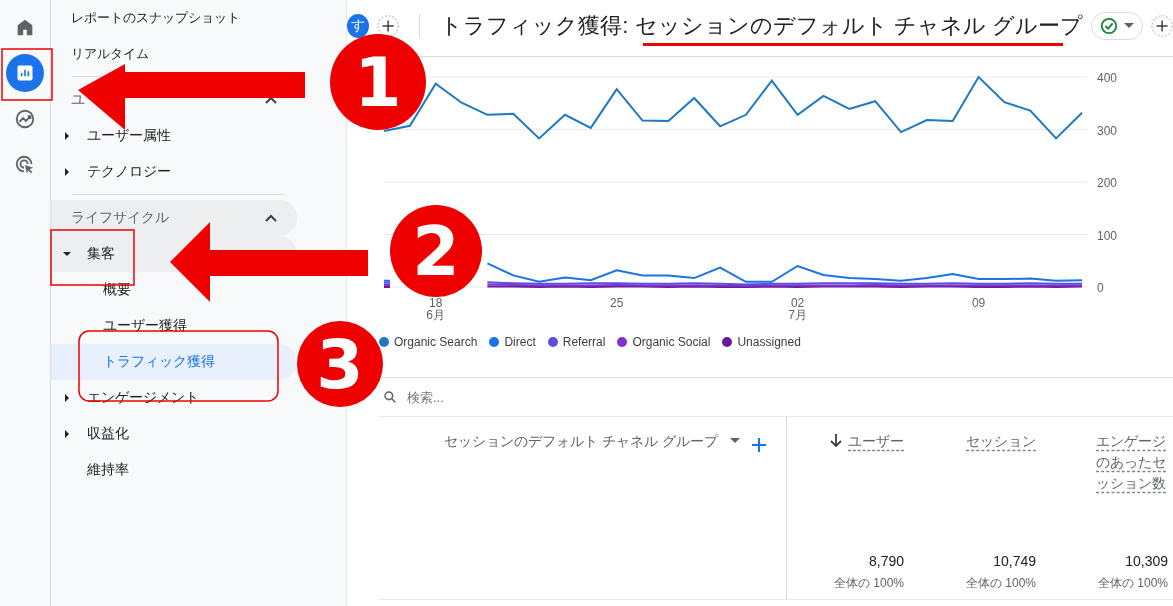  I want to click on column-header: セッションのデフォルト チャネル グループ, so click(581, 442).